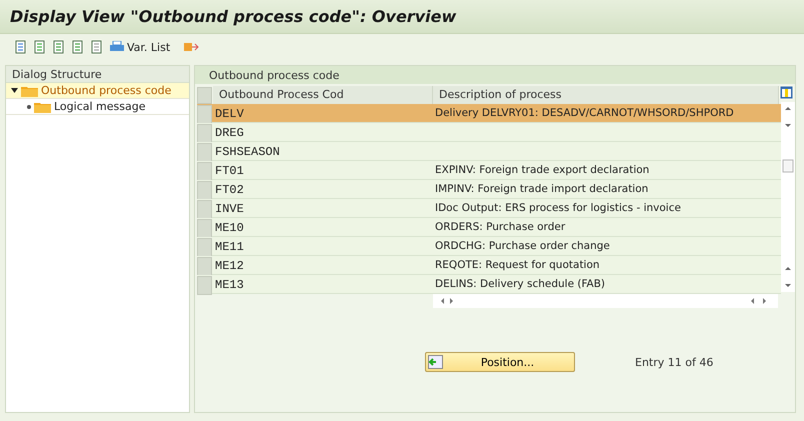  I want to click on tree-item: Logical message, so click(97, 107).